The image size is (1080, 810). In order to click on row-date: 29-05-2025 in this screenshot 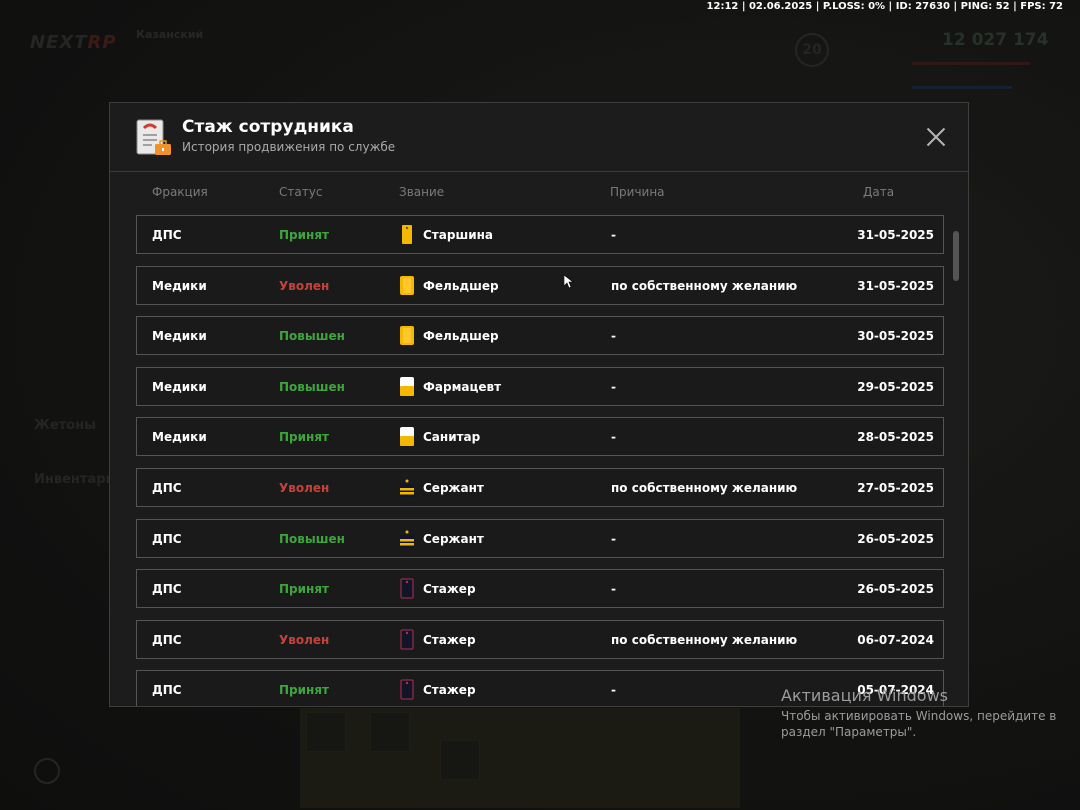, I will do `click(895, 386)`.